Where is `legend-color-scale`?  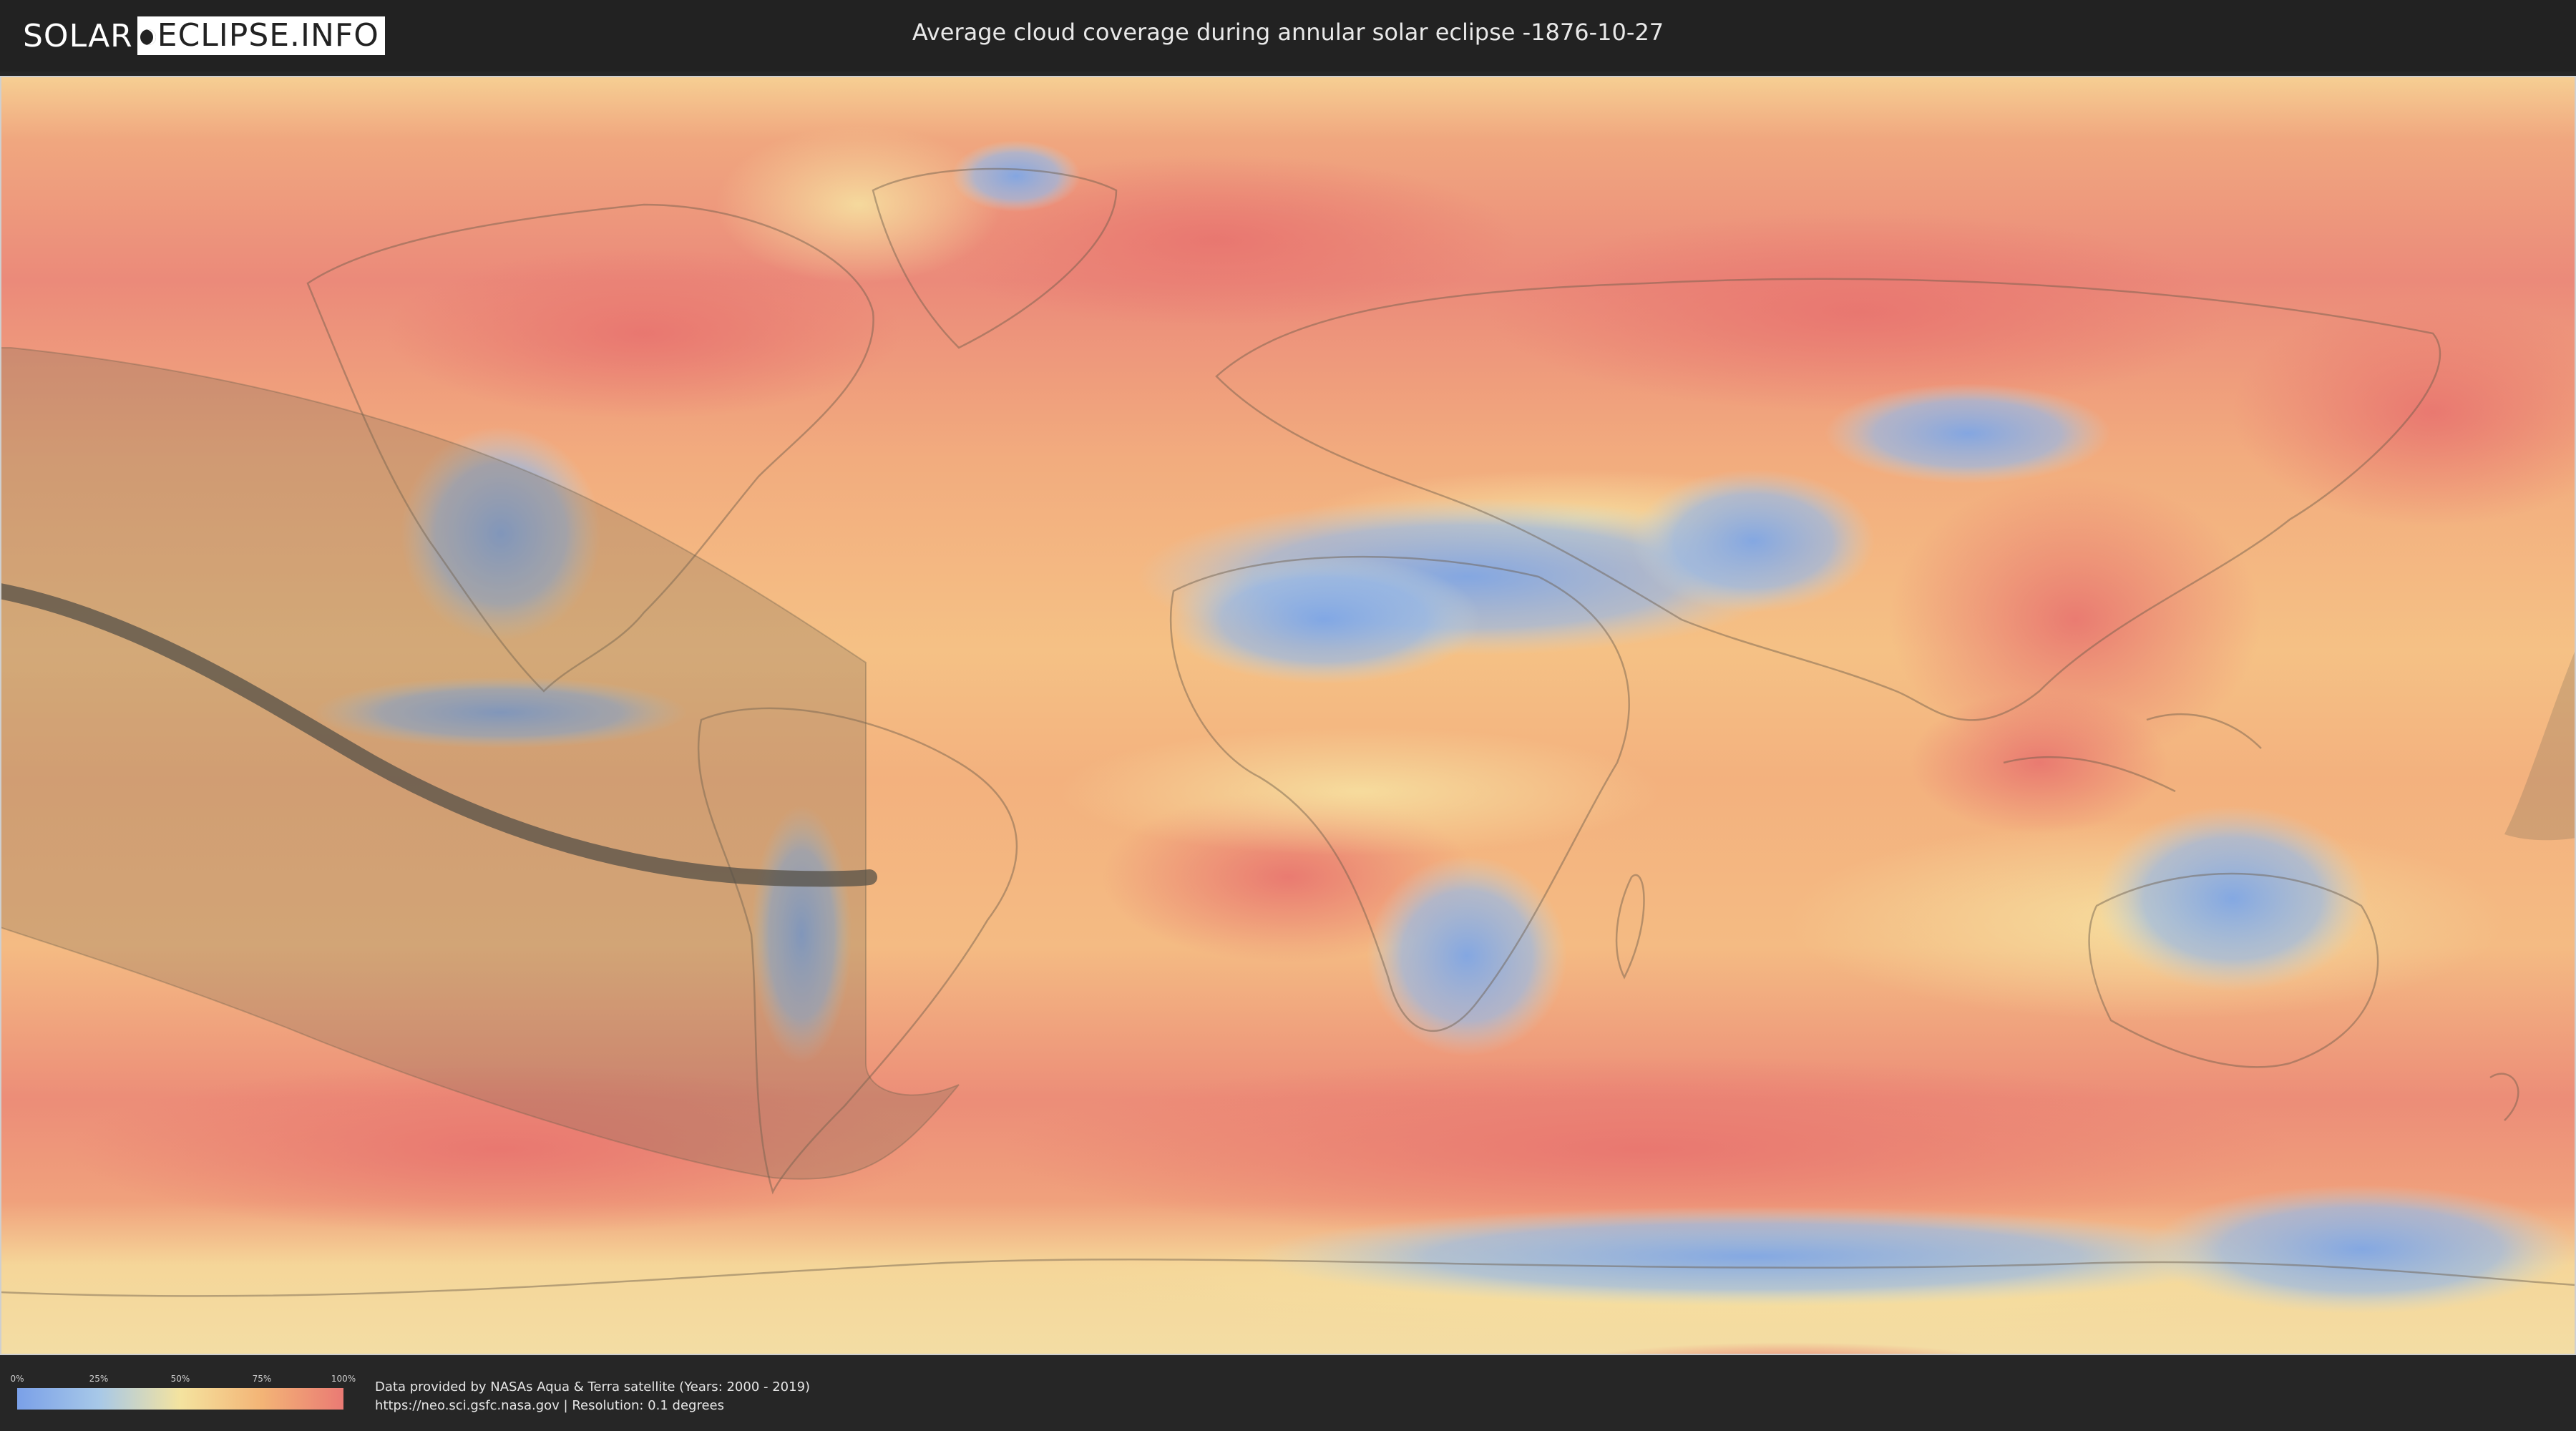 legend-color-scale is located at coordinates (180, 1399).